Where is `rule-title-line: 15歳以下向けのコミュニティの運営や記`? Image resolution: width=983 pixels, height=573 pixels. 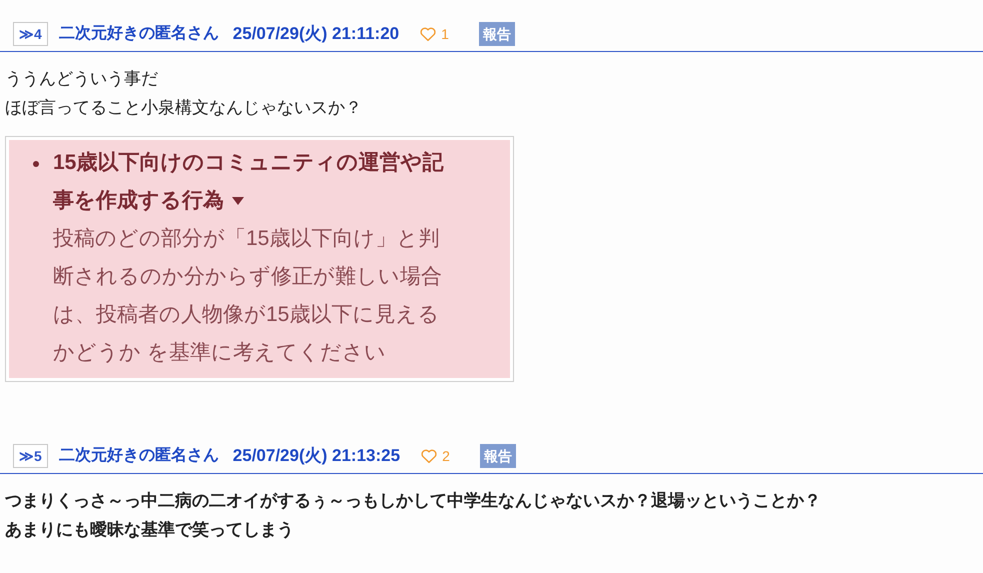 rule-title-line: 15歳以下向けのコミュニティの運営や記 is located at coordinates (248, 163).